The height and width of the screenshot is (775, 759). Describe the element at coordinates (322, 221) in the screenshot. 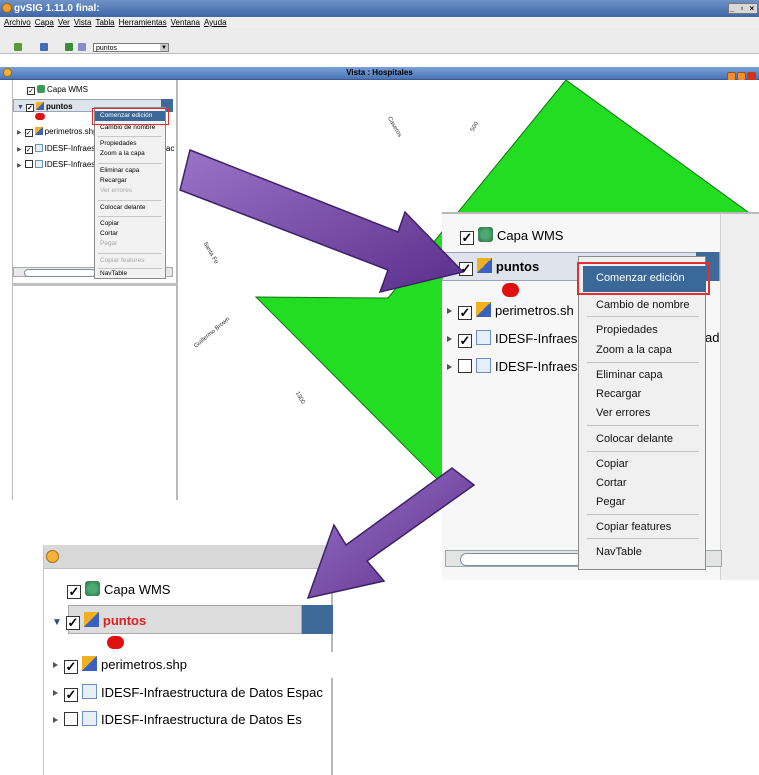

I see `arrow-to-zoom1` at that location.